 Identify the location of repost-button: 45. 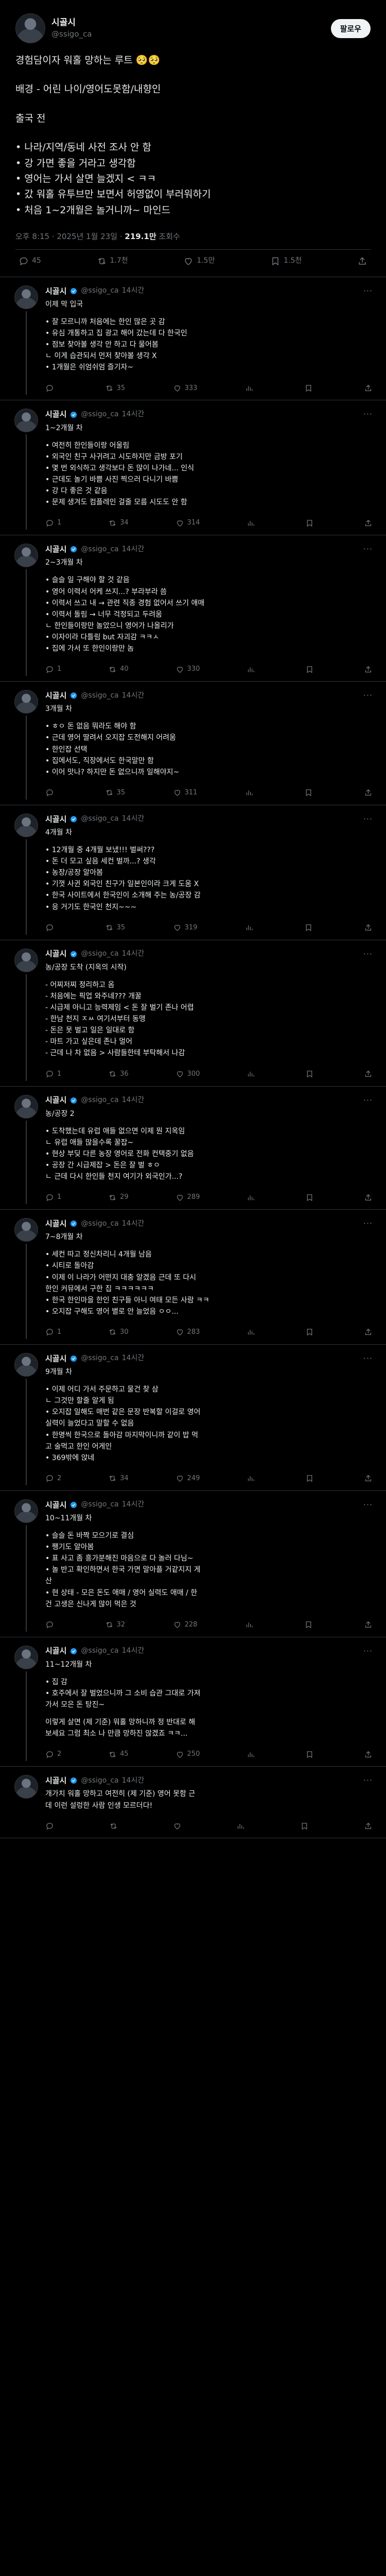
(119, 1754).